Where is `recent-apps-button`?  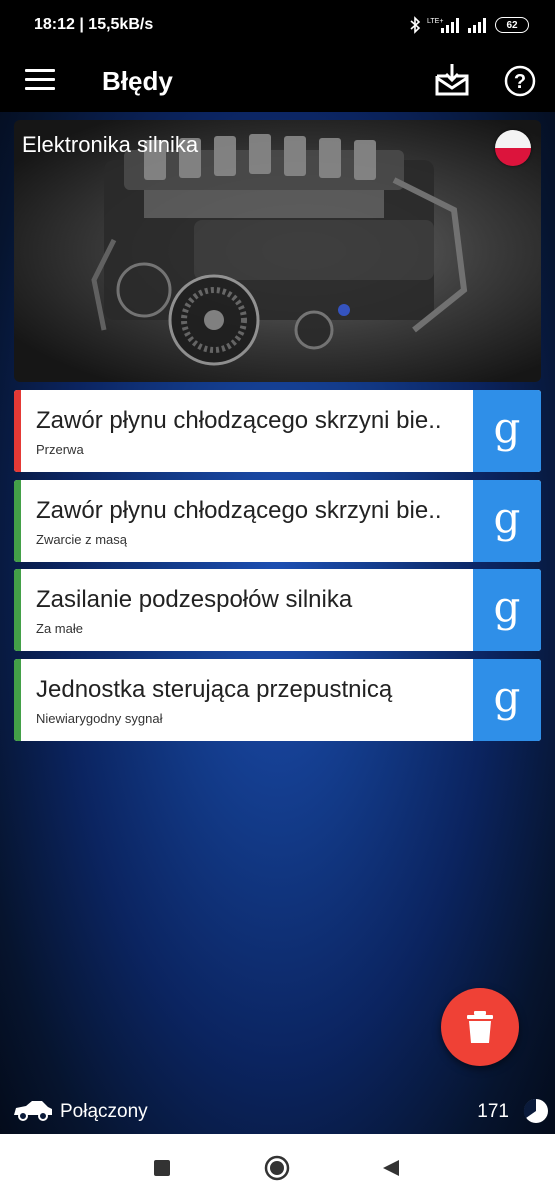
recent-apps-button is located at coordinates (162, 1168).